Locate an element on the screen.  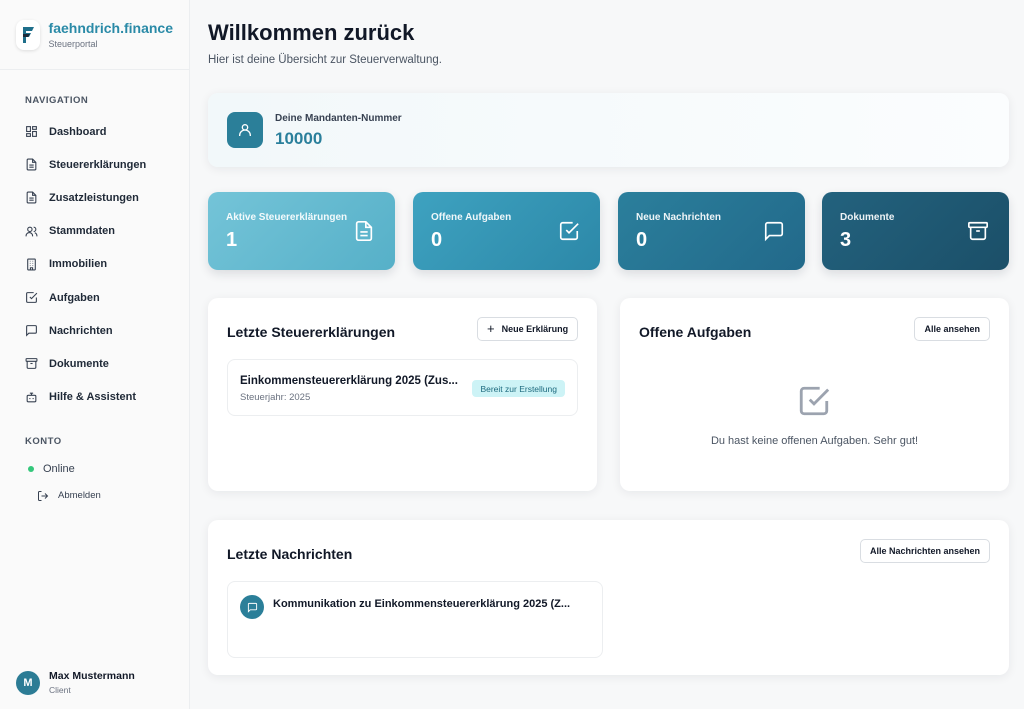
user-profile: M Max Mustermann Client is located at coordinates (75, 682).